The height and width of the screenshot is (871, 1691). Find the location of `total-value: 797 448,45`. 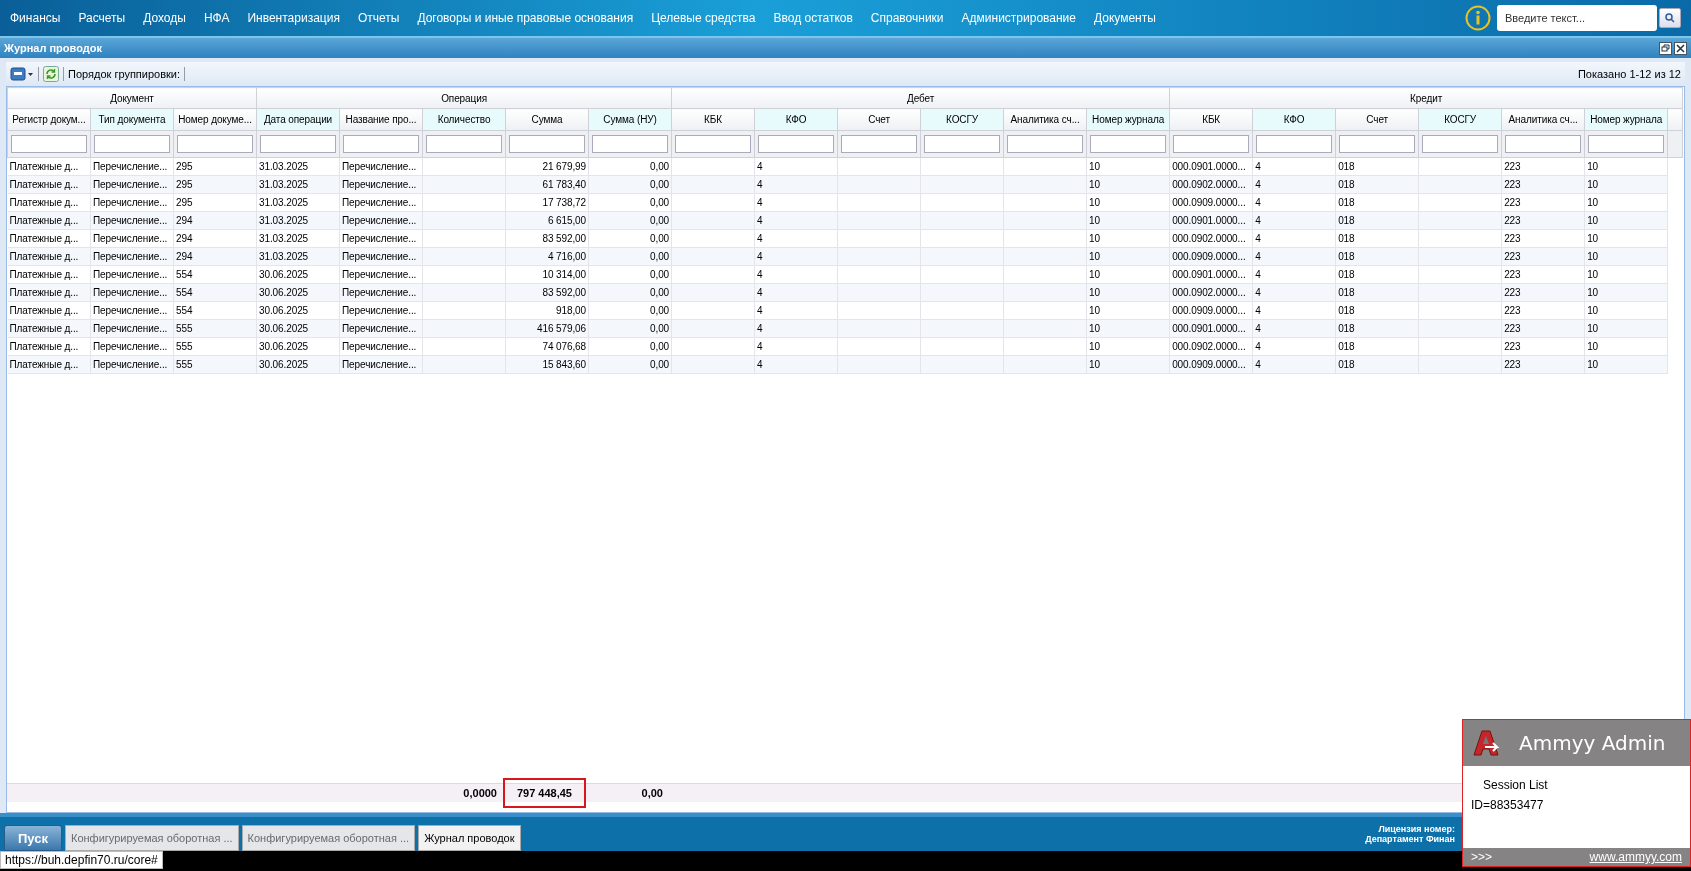

total-value: 797 448,45 is located at coordinates (544, 793).